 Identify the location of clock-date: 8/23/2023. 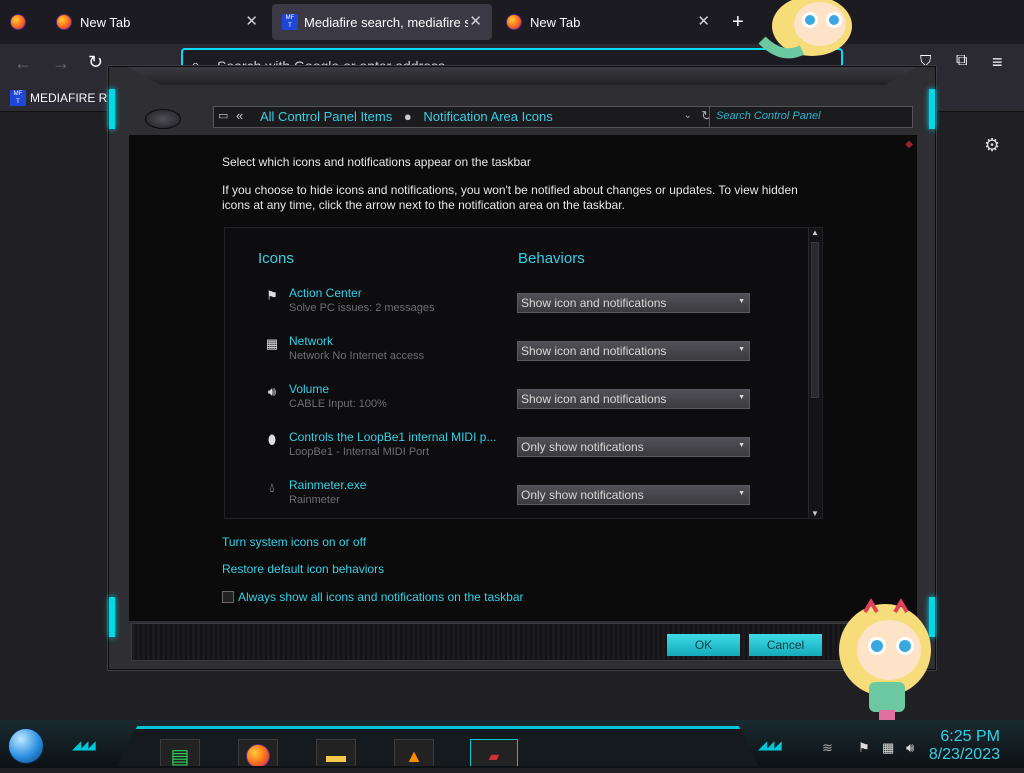
(964, 754).